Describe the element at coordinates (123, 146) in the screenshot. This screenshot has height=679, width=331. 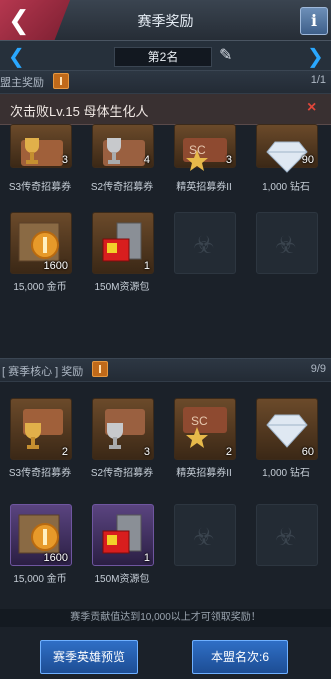
I see `reward-tile: 4` at that location.